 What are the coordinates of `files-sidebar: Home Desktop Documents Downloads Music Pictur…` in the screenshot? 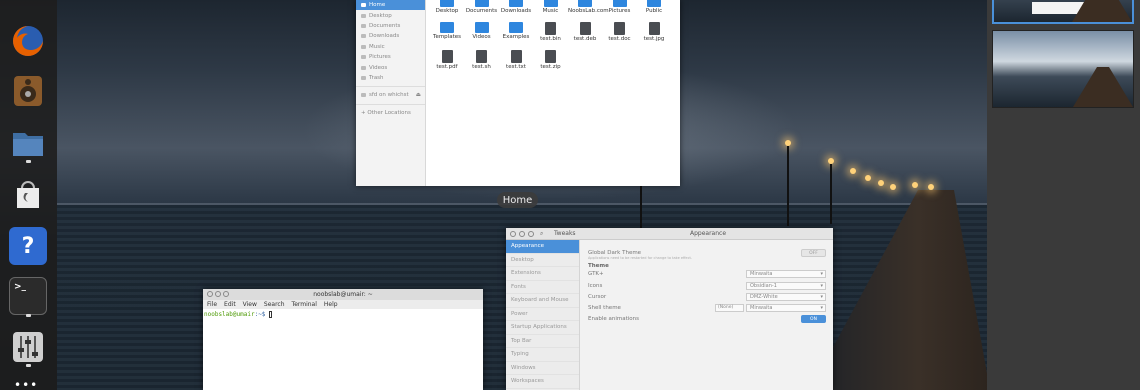 It's located at (391, 93).